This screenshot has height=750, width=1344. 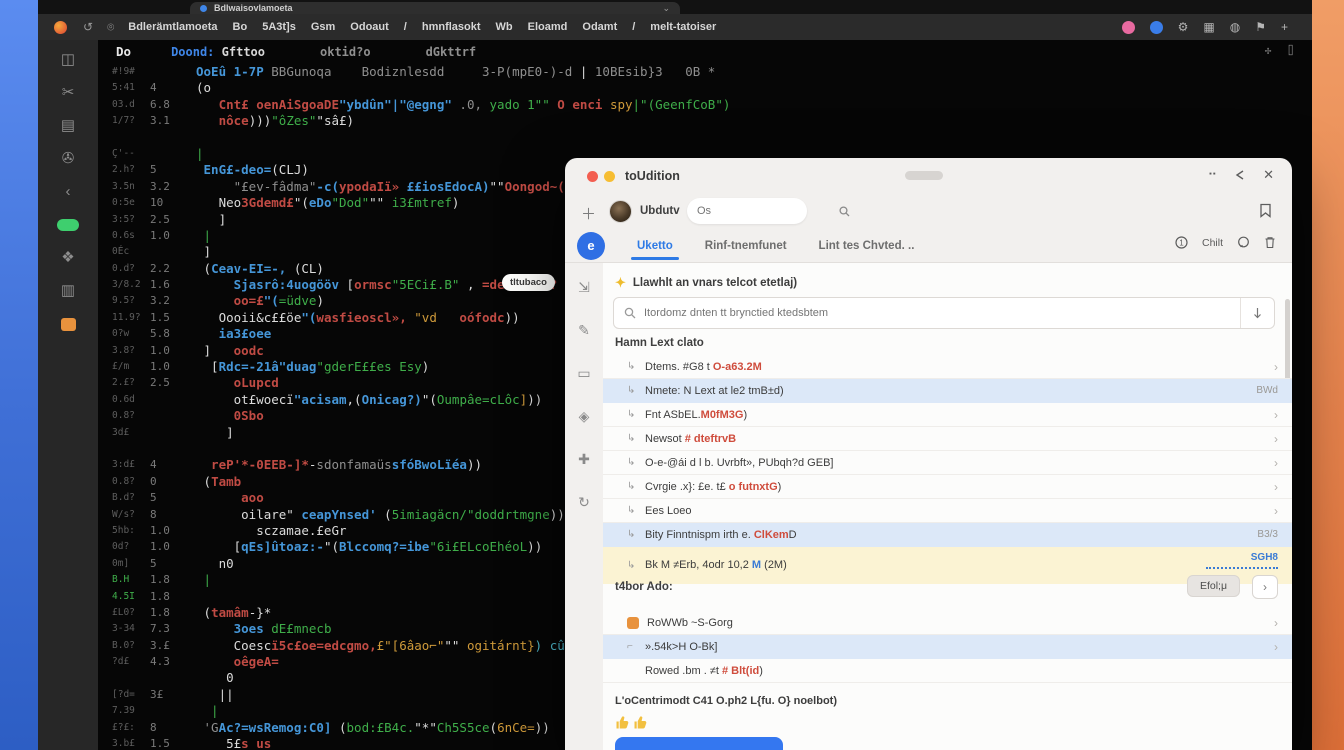 What do you see at coordinates (1268, 175) in the screenshot?
I see `close-icon: ✕` at bounding box center [1268, 175].